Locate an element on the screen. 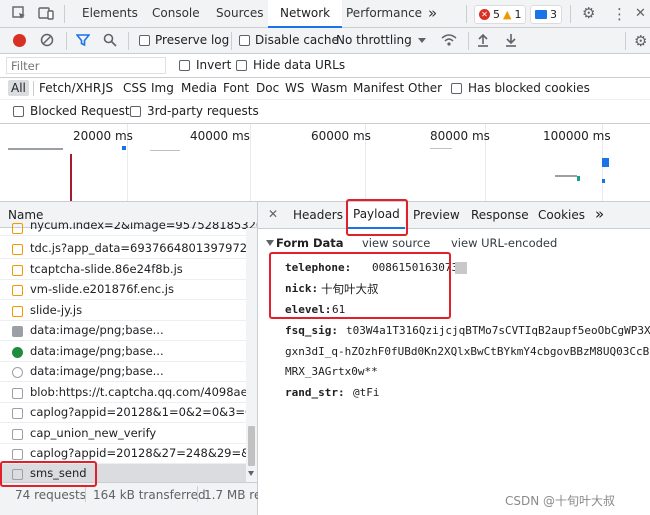 The height and width of the screenshot is (515, 650). timeline-tick-label: 80000 ms is located at coordinates (460, 136).